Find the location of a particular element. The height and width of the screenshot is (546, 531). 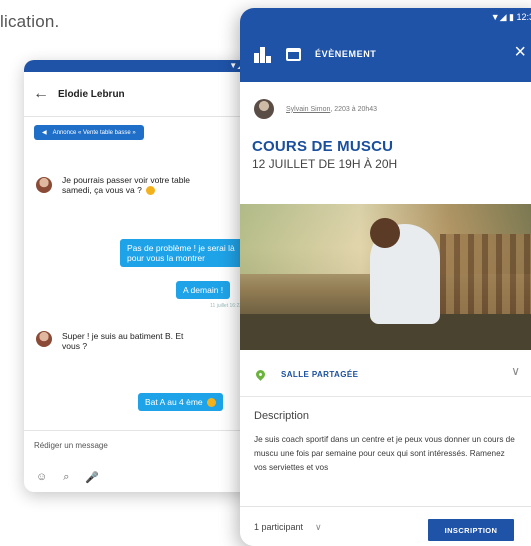

event-location: SALLE PARTAGÉE is located at coordinates (320, 374).